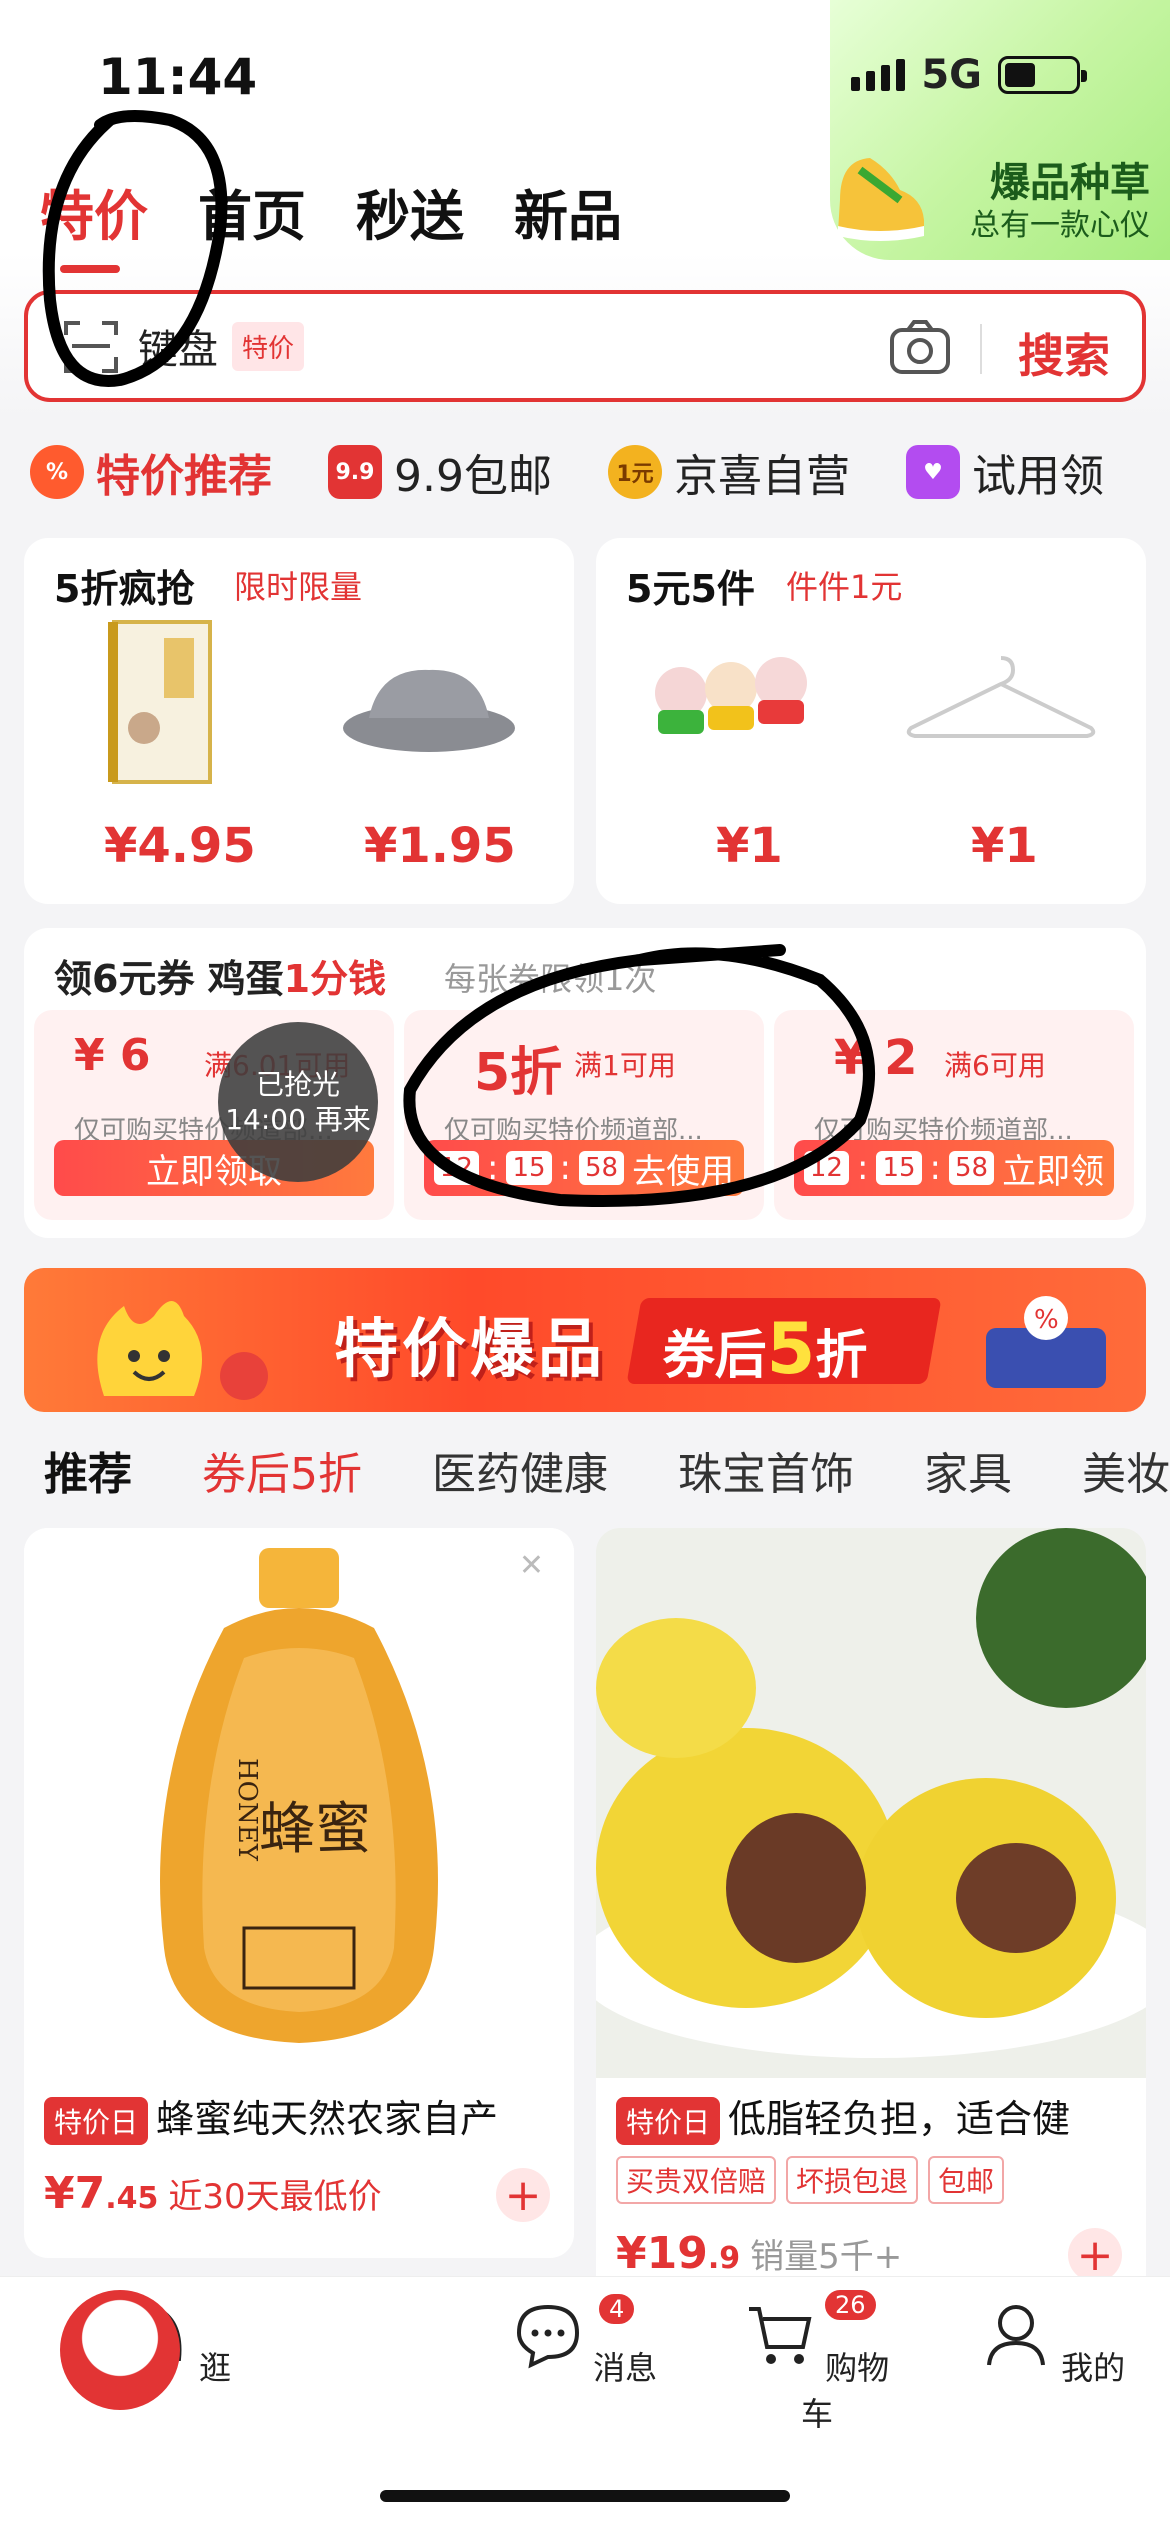 Image resolution: width=1170 pixels, height=2532 pixels. Describe the element at coordinates (826, 2257) in the screenshot. I see `sales-note: 销量5千+` at that location.